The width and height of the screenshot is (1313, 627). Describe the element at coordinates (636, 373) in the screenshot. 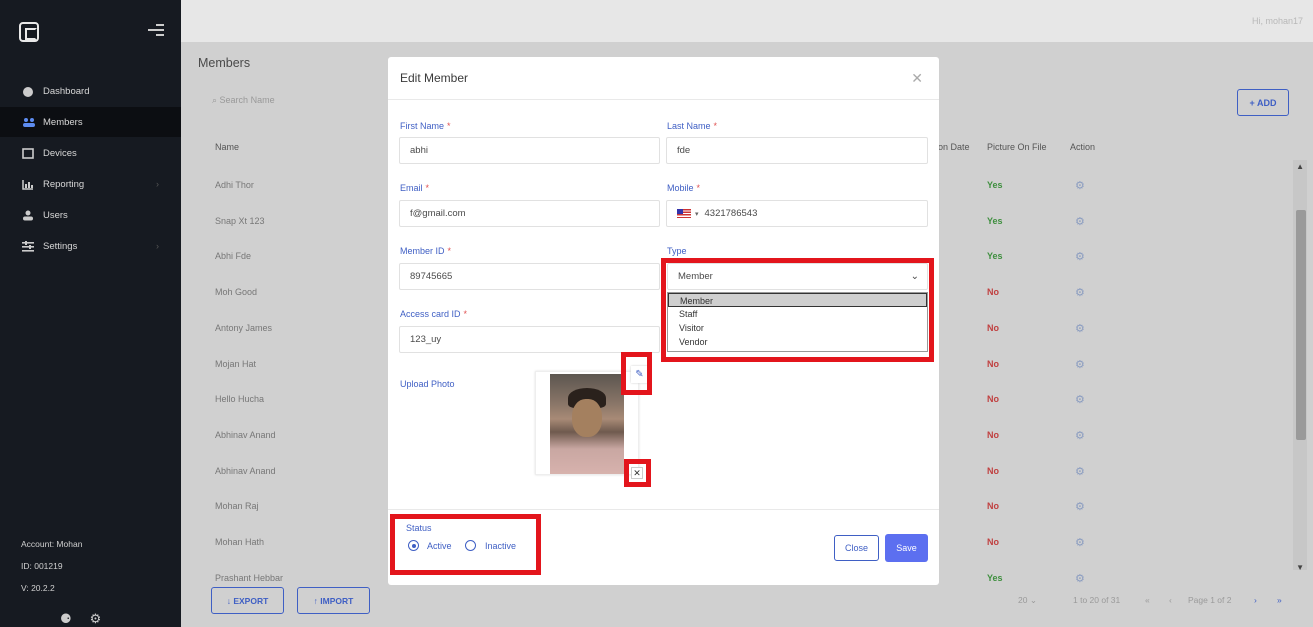

I see `highlight-edit-photo` at that location.